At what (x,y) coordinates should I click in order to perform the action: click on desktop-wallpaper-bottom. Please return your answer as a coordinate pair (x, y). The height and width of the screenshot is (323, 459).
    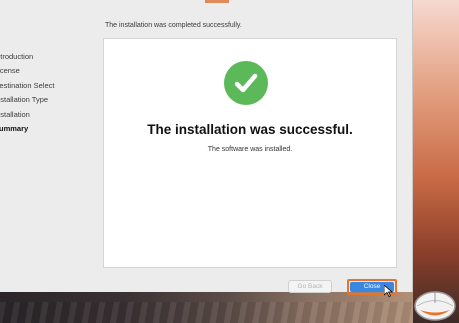
    Looking at the image, I should click on (206, 307).